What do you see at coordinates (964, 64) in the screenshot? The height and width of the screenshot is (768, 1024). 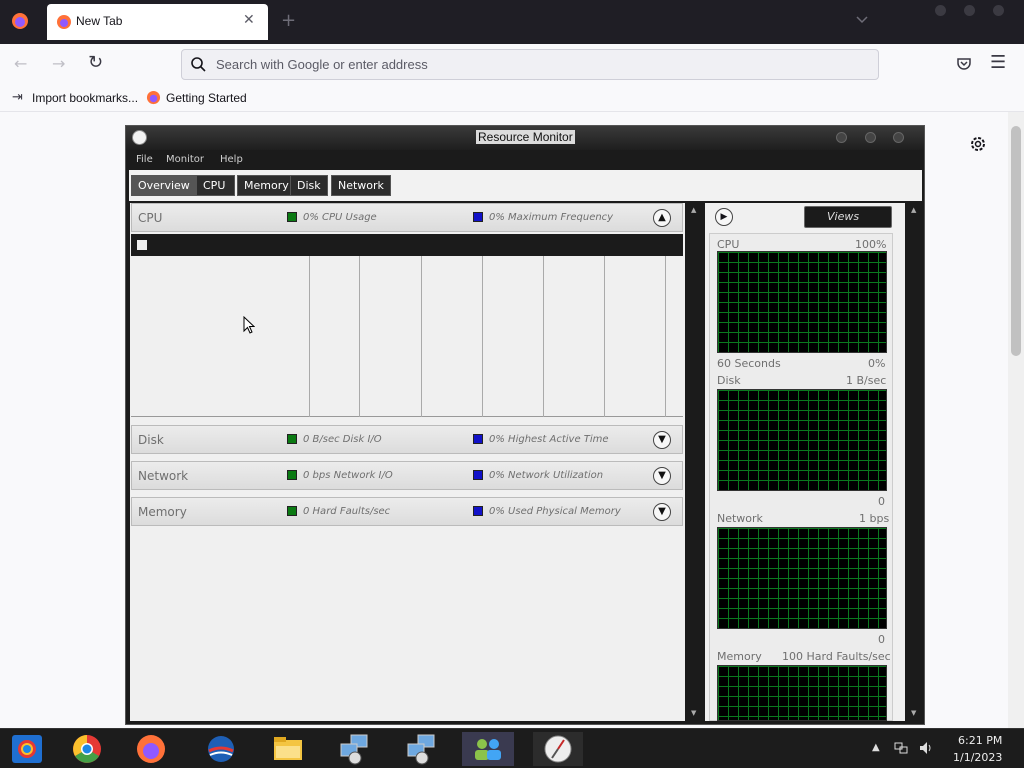 I see `pocket-icon` at bounding box center [964, 64].